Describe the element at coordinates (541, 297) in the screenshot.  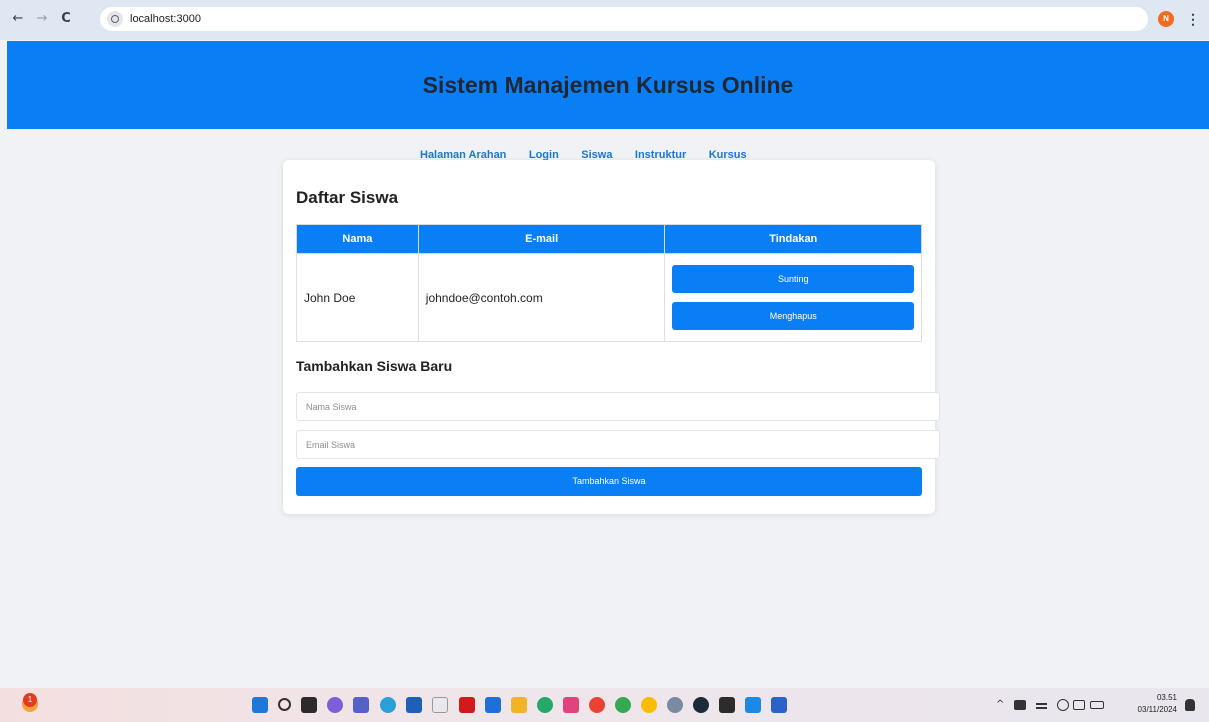
I see `student-email-cell: johndoe@contoh.com` at that location.